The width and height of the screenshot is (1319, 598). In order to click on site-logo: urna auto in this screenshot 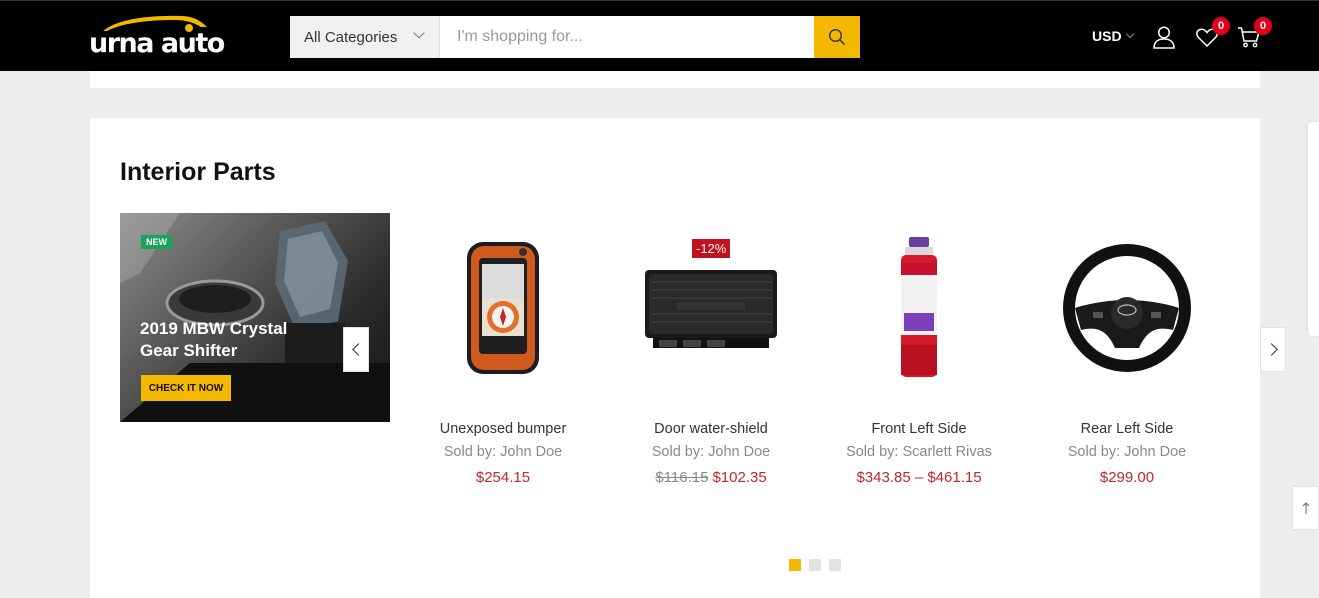, I will do `click(157, 37)`.